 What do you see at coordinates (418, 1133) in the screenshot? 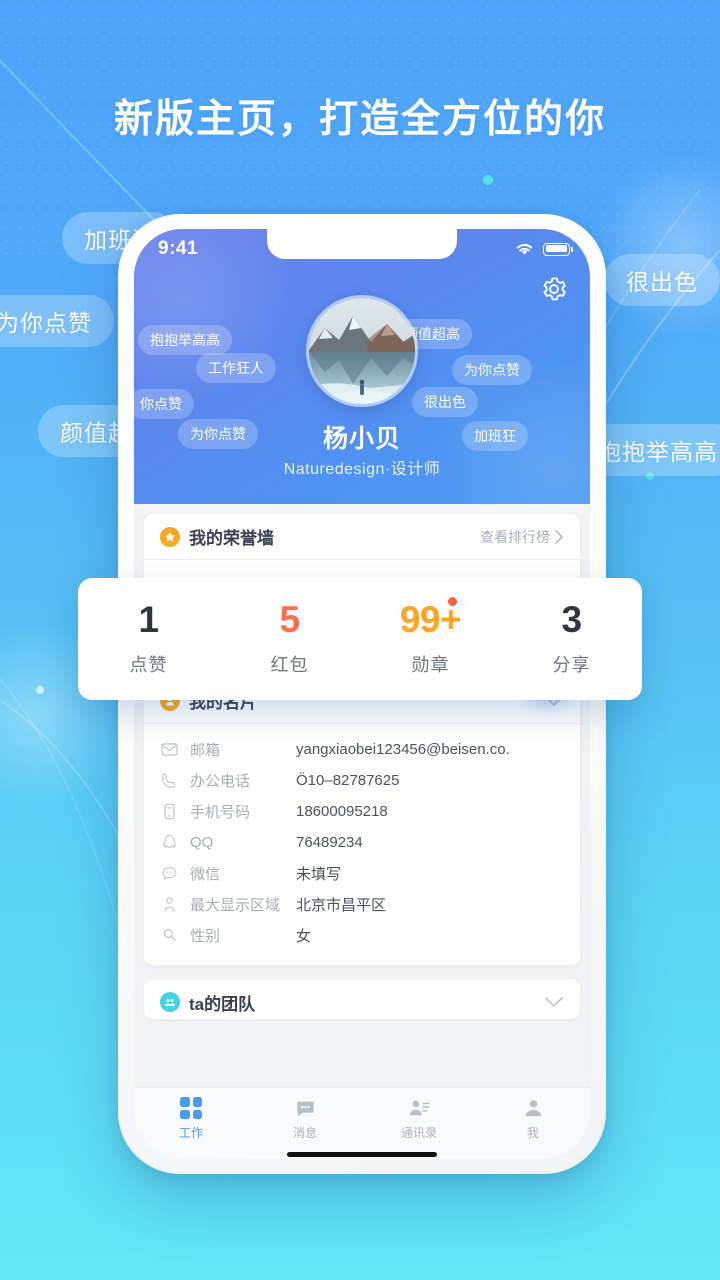
I see `tab-label: 通讯录` at bounding box center [418, 1133].